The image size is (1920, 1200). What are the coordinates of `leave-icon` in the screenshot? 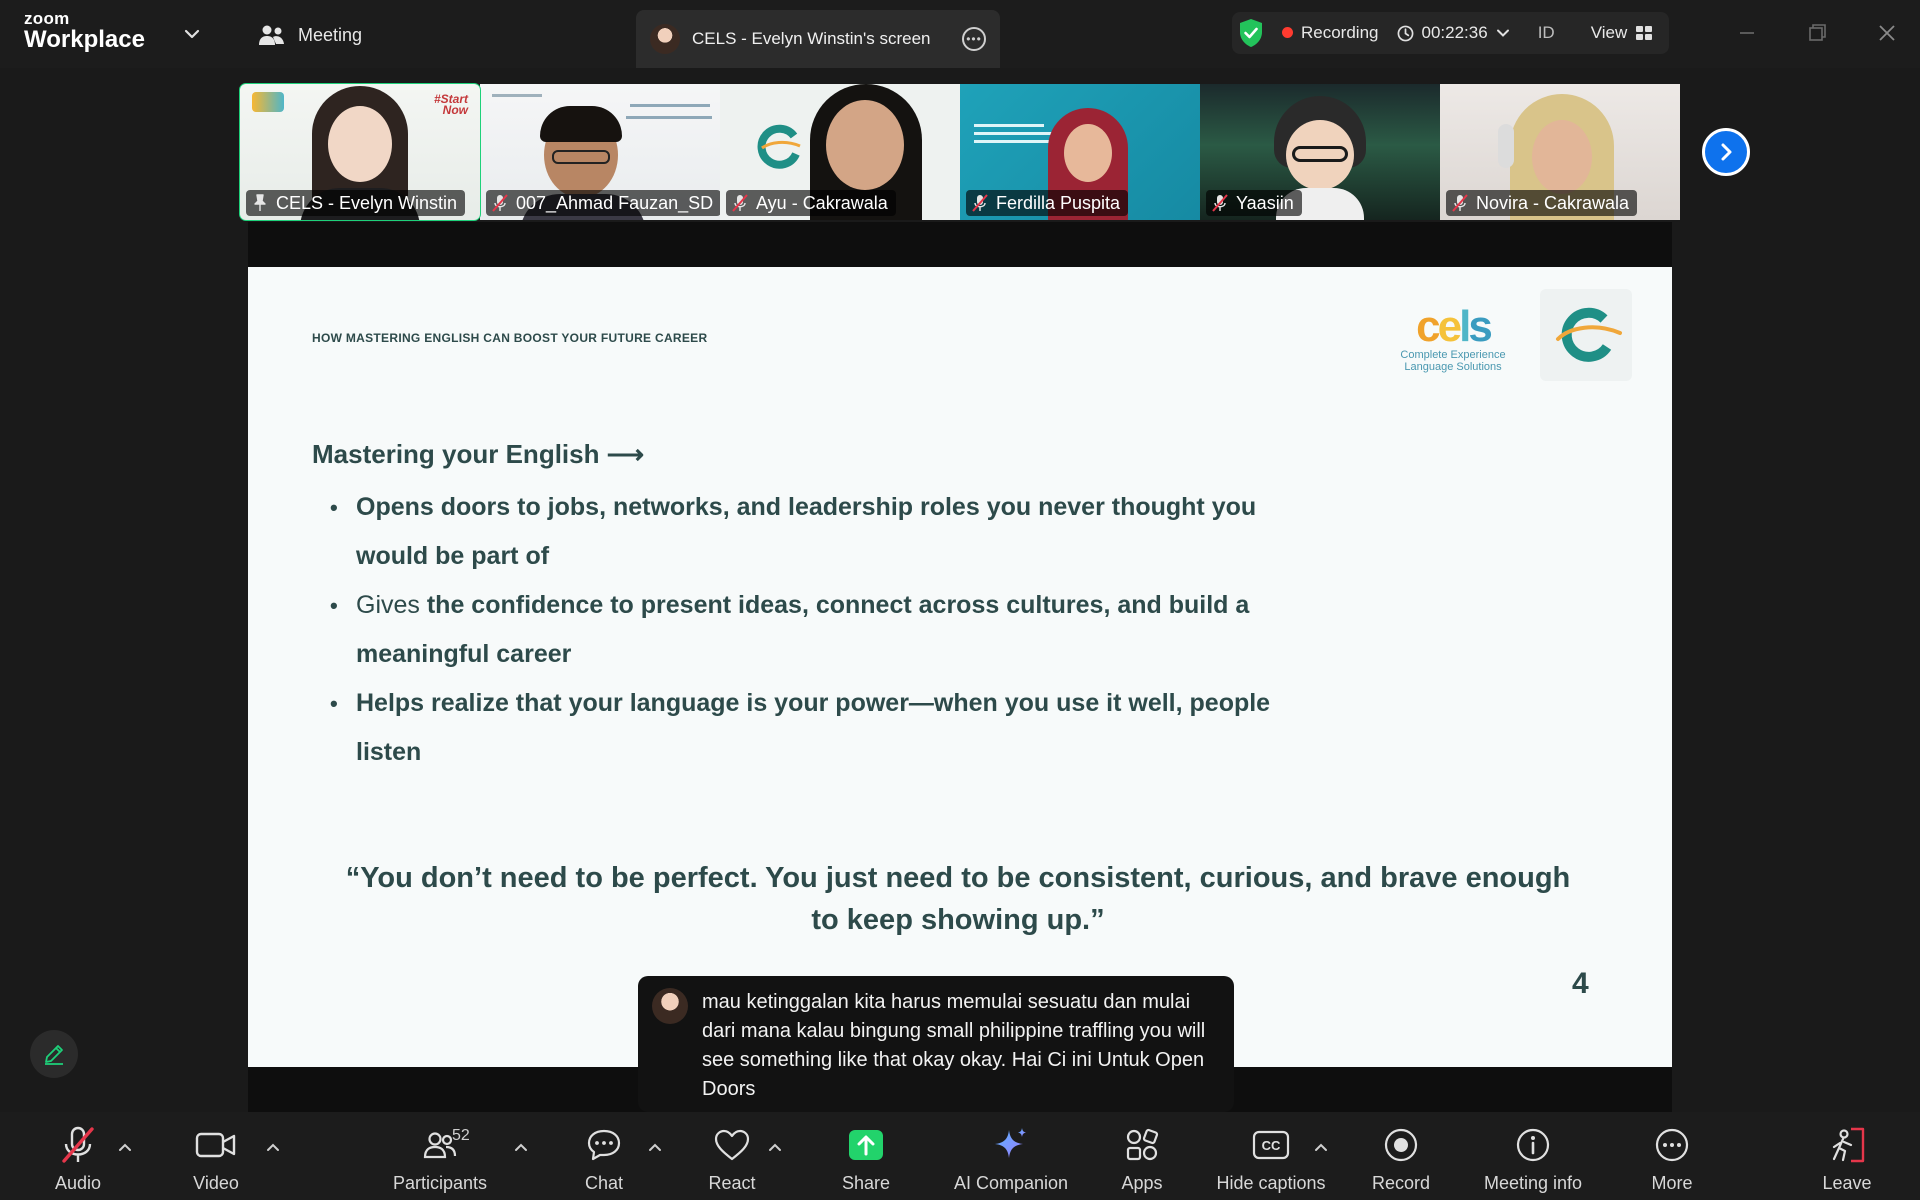 It's located at (1847, 1145).